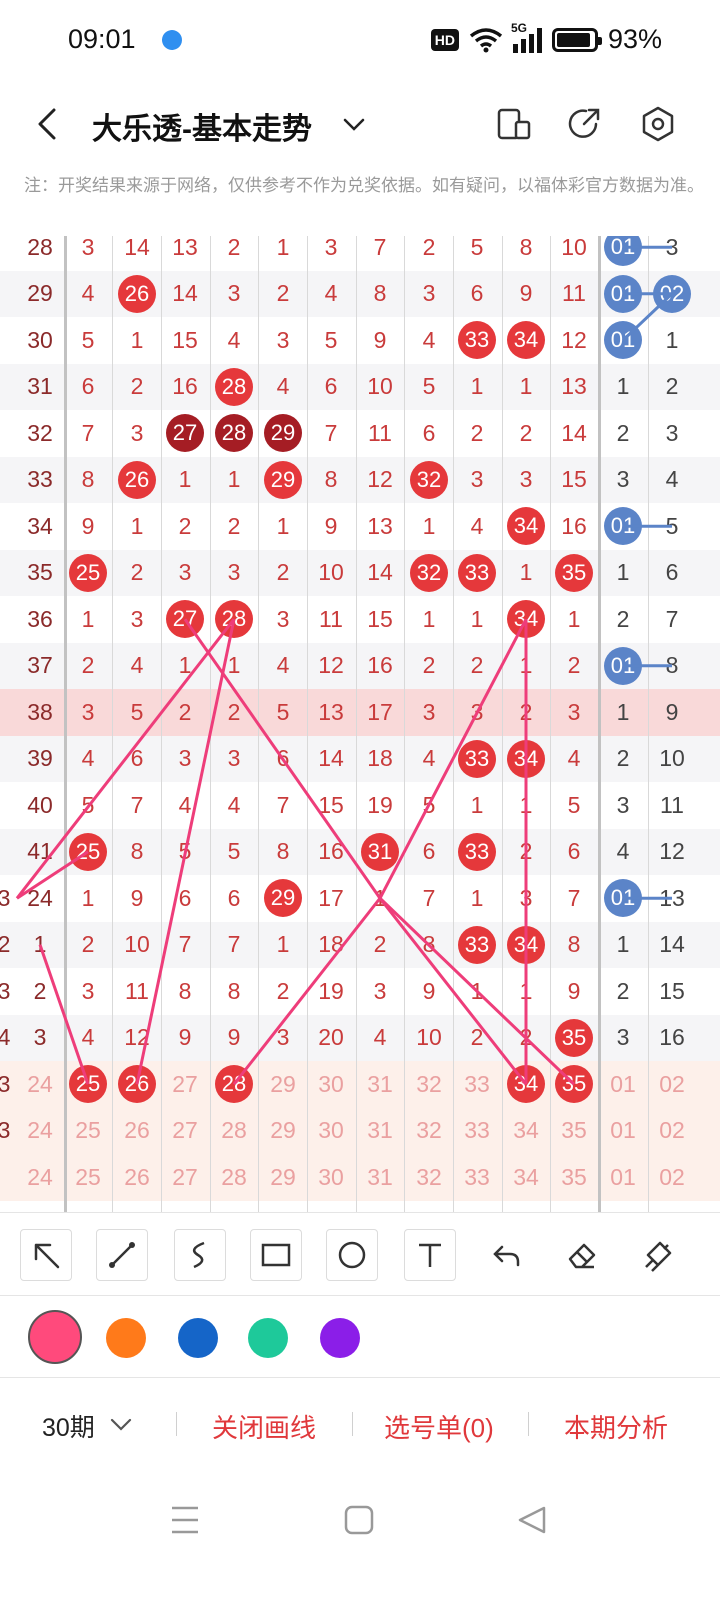 This screenshot has height=1604, width=720. Describe the element at coordinates (200, 1255) in the screenshot. I see `curve-tool-button` at that location.